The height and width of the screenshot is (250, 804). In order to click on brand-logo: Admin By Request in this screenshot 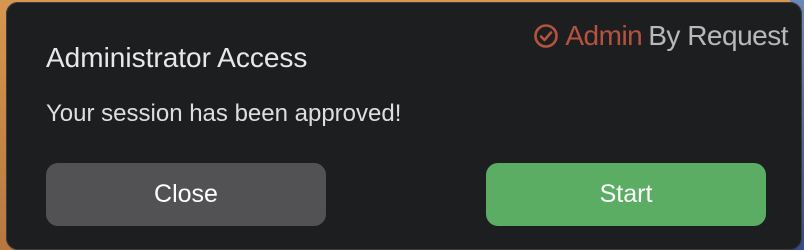, I will do `click(660, 36)`.